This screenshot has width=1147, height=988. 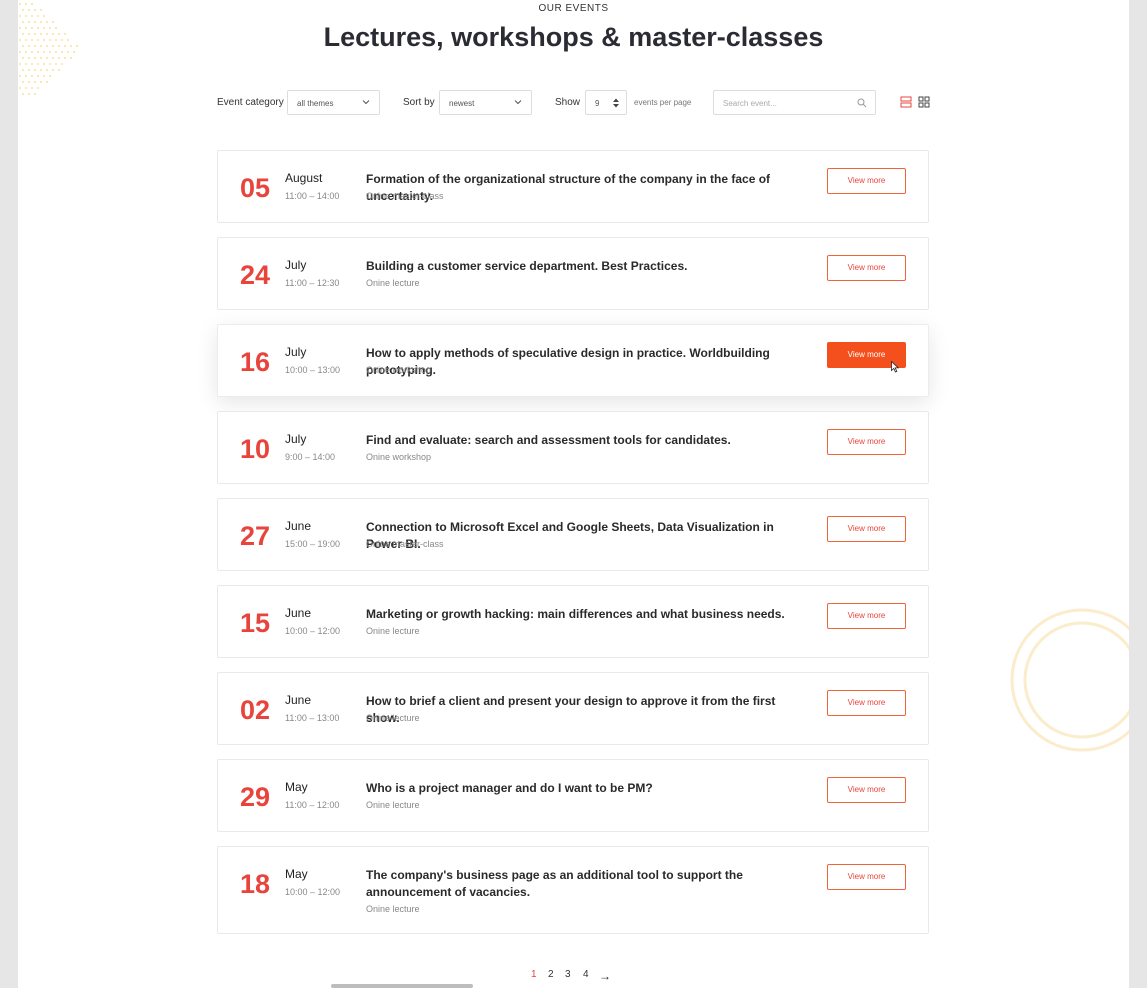 What do you see at coordinates (462, 103) in the screenshot?
I see `sort-select-value: newest` at bounding box center [462, 103].